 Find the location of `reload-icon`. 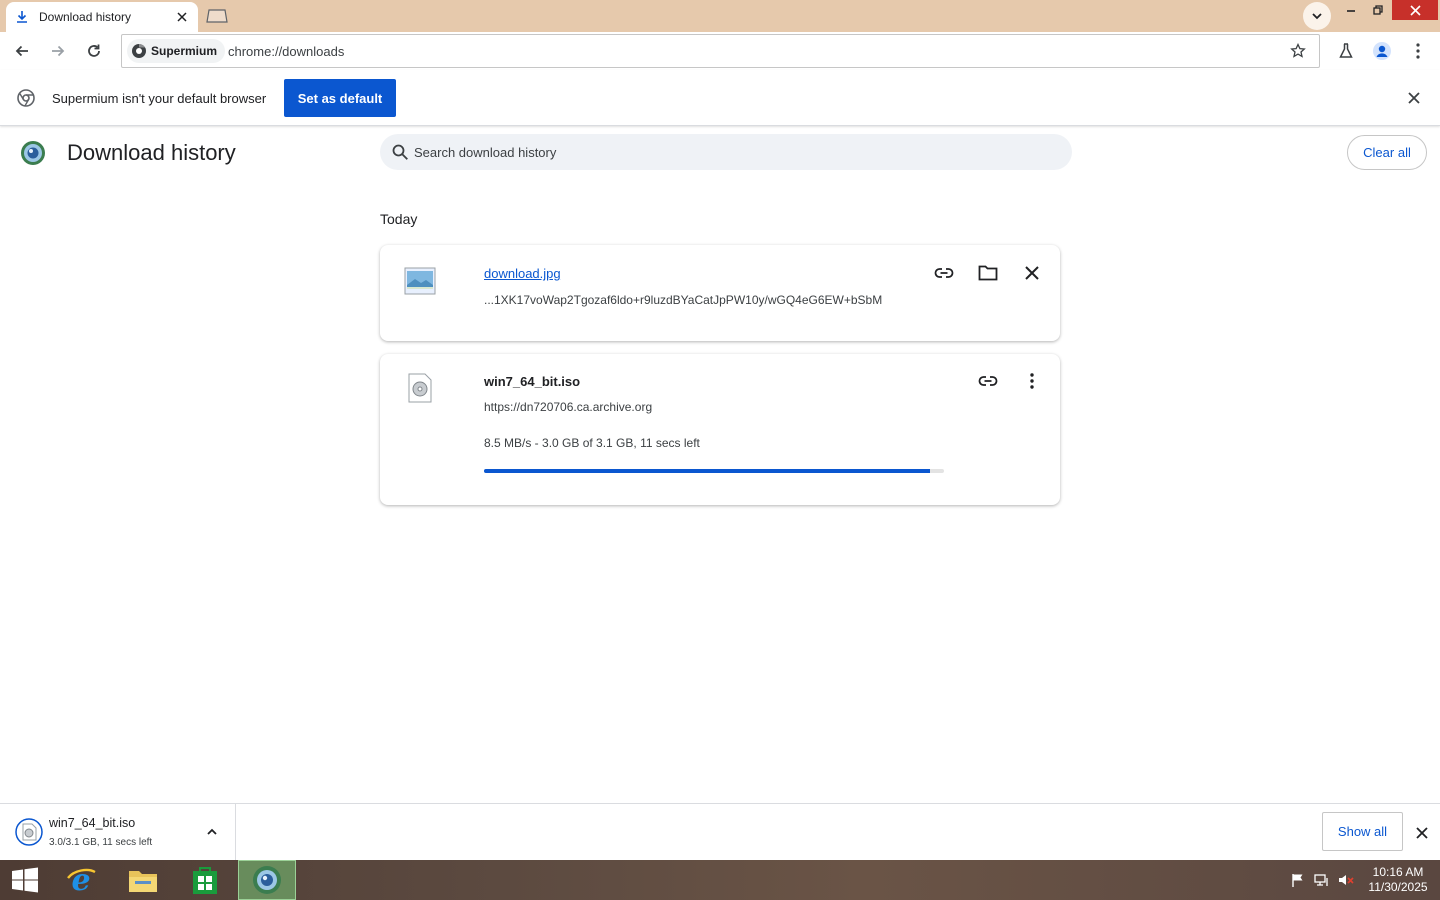

reload-icon is located at coordinates (94, 50).